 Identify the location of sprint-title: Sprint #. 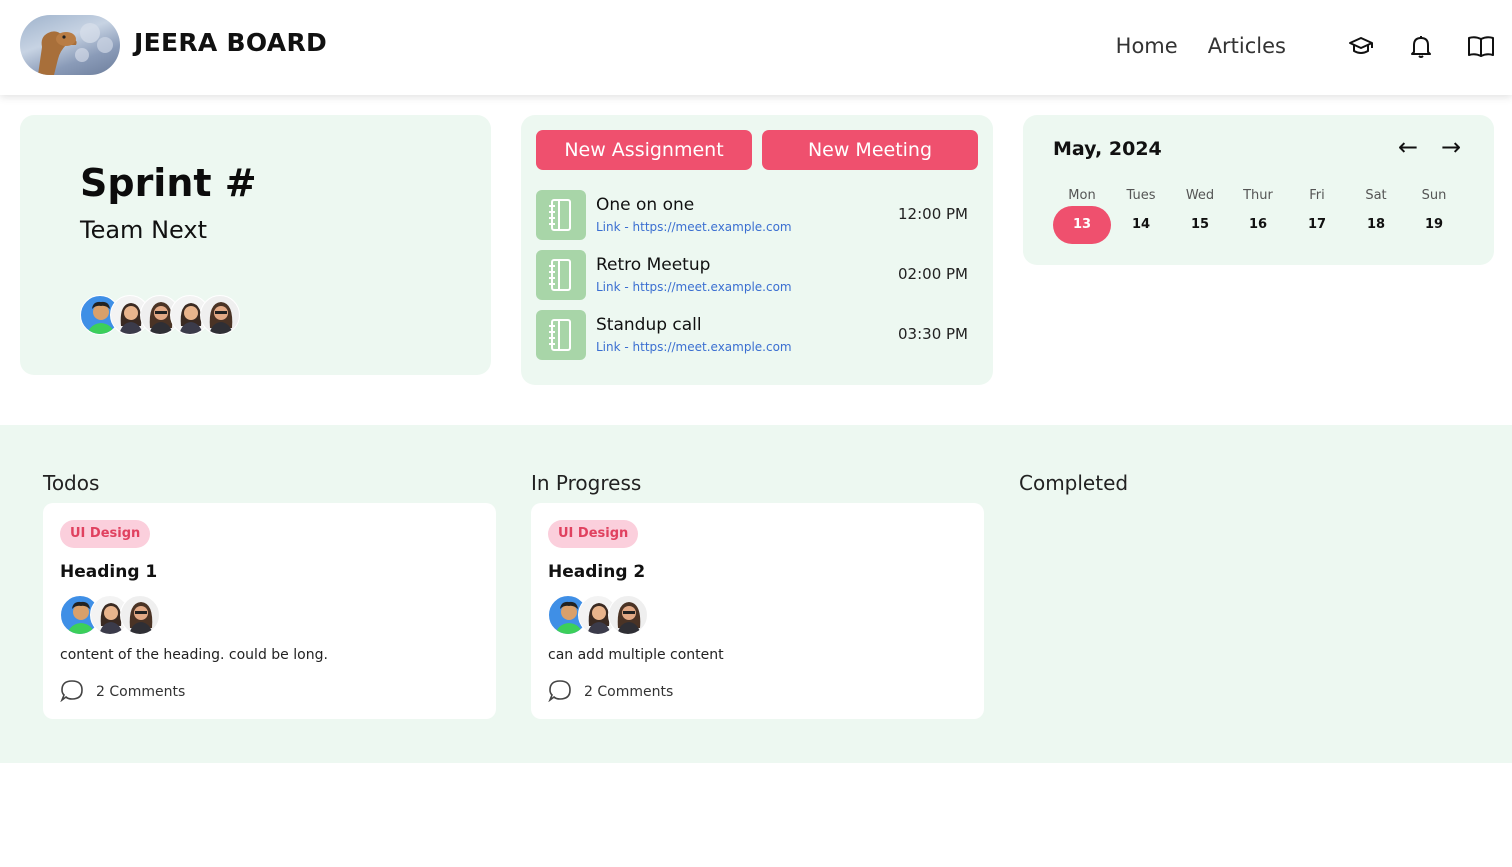
(168, 183).